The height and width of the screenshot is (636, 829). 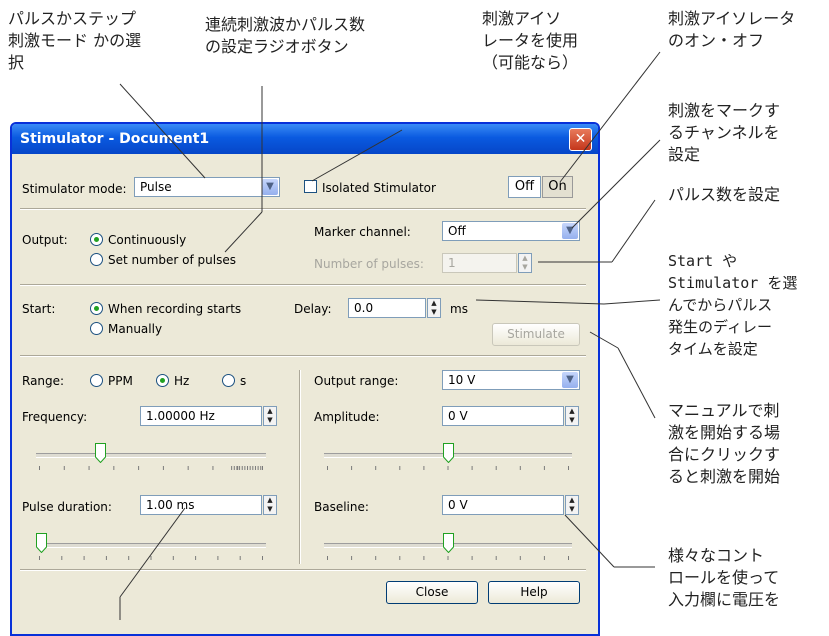 I want to click on marker-channel-label: Marker channel:, so click(x=362, y=232).